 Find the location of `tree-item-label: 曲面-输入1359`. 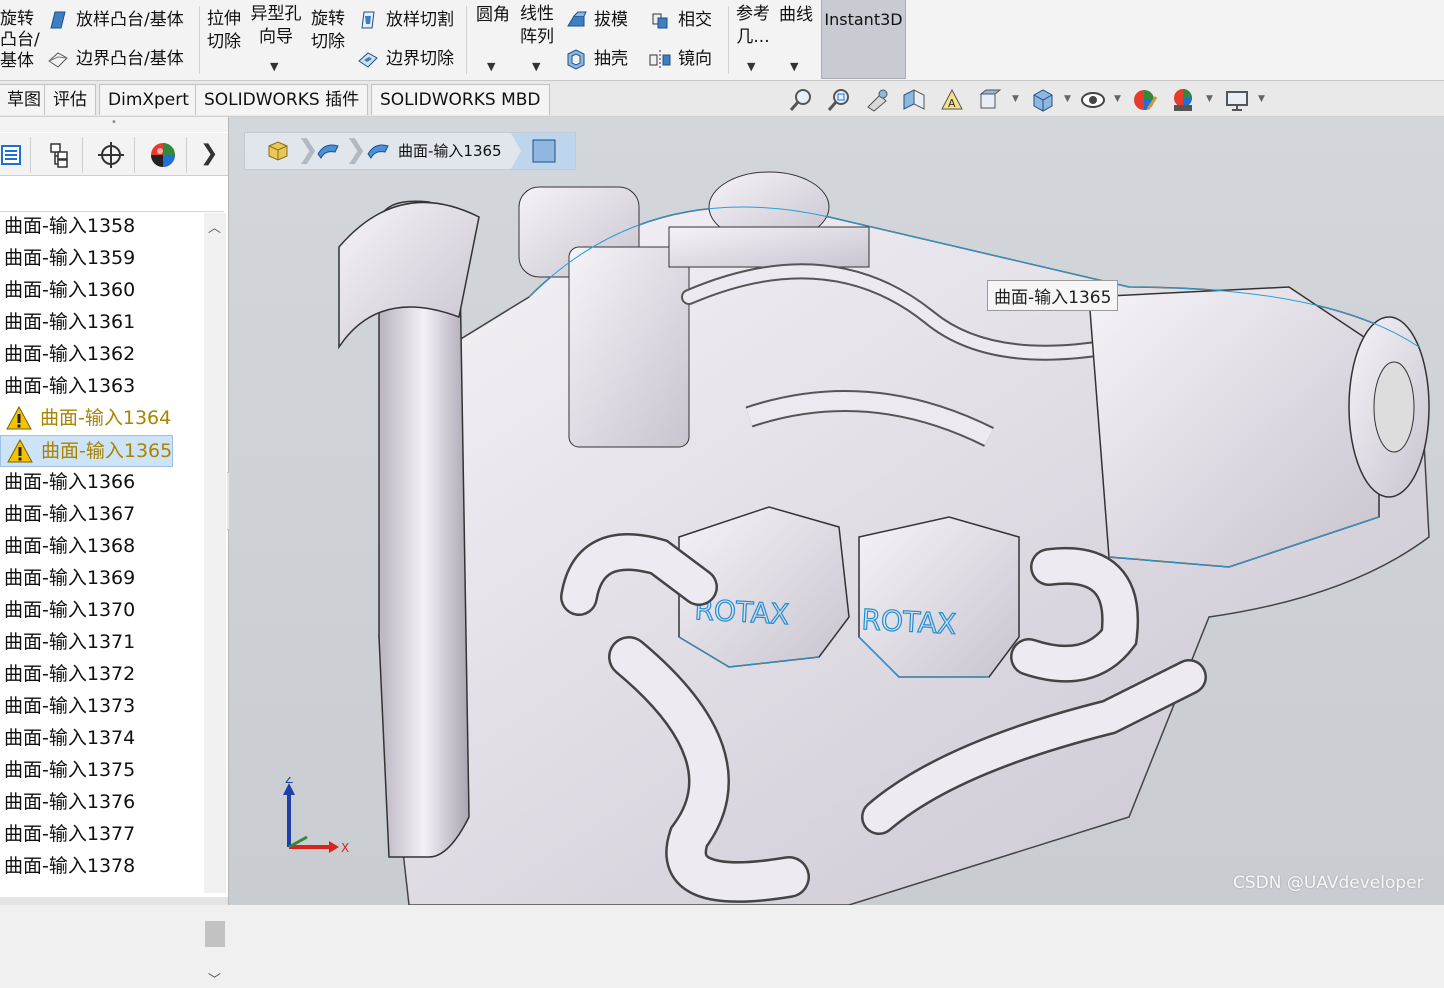

tree-item-label: 曲面-输入1359 is located at coordinates (70, 258).